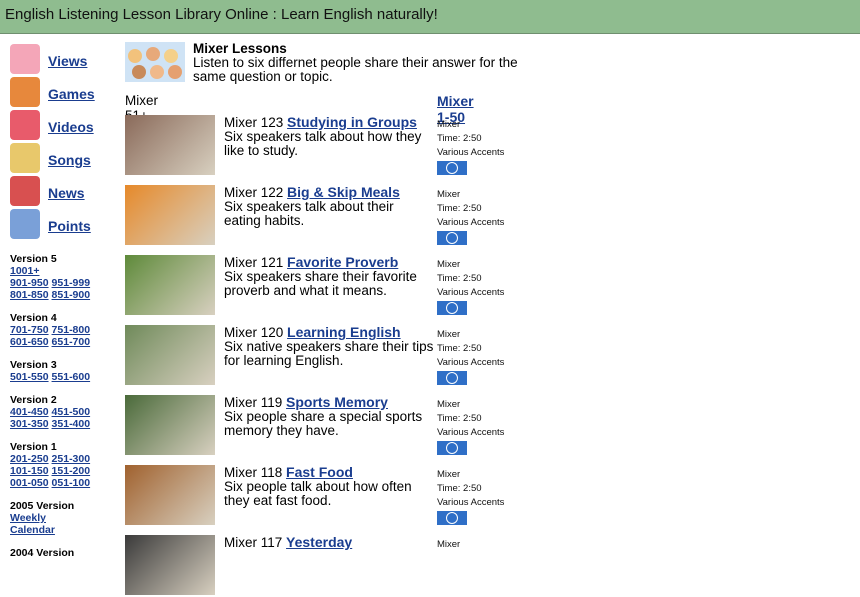  I want to click on version-range-link: 751-800, so click(71, 330).